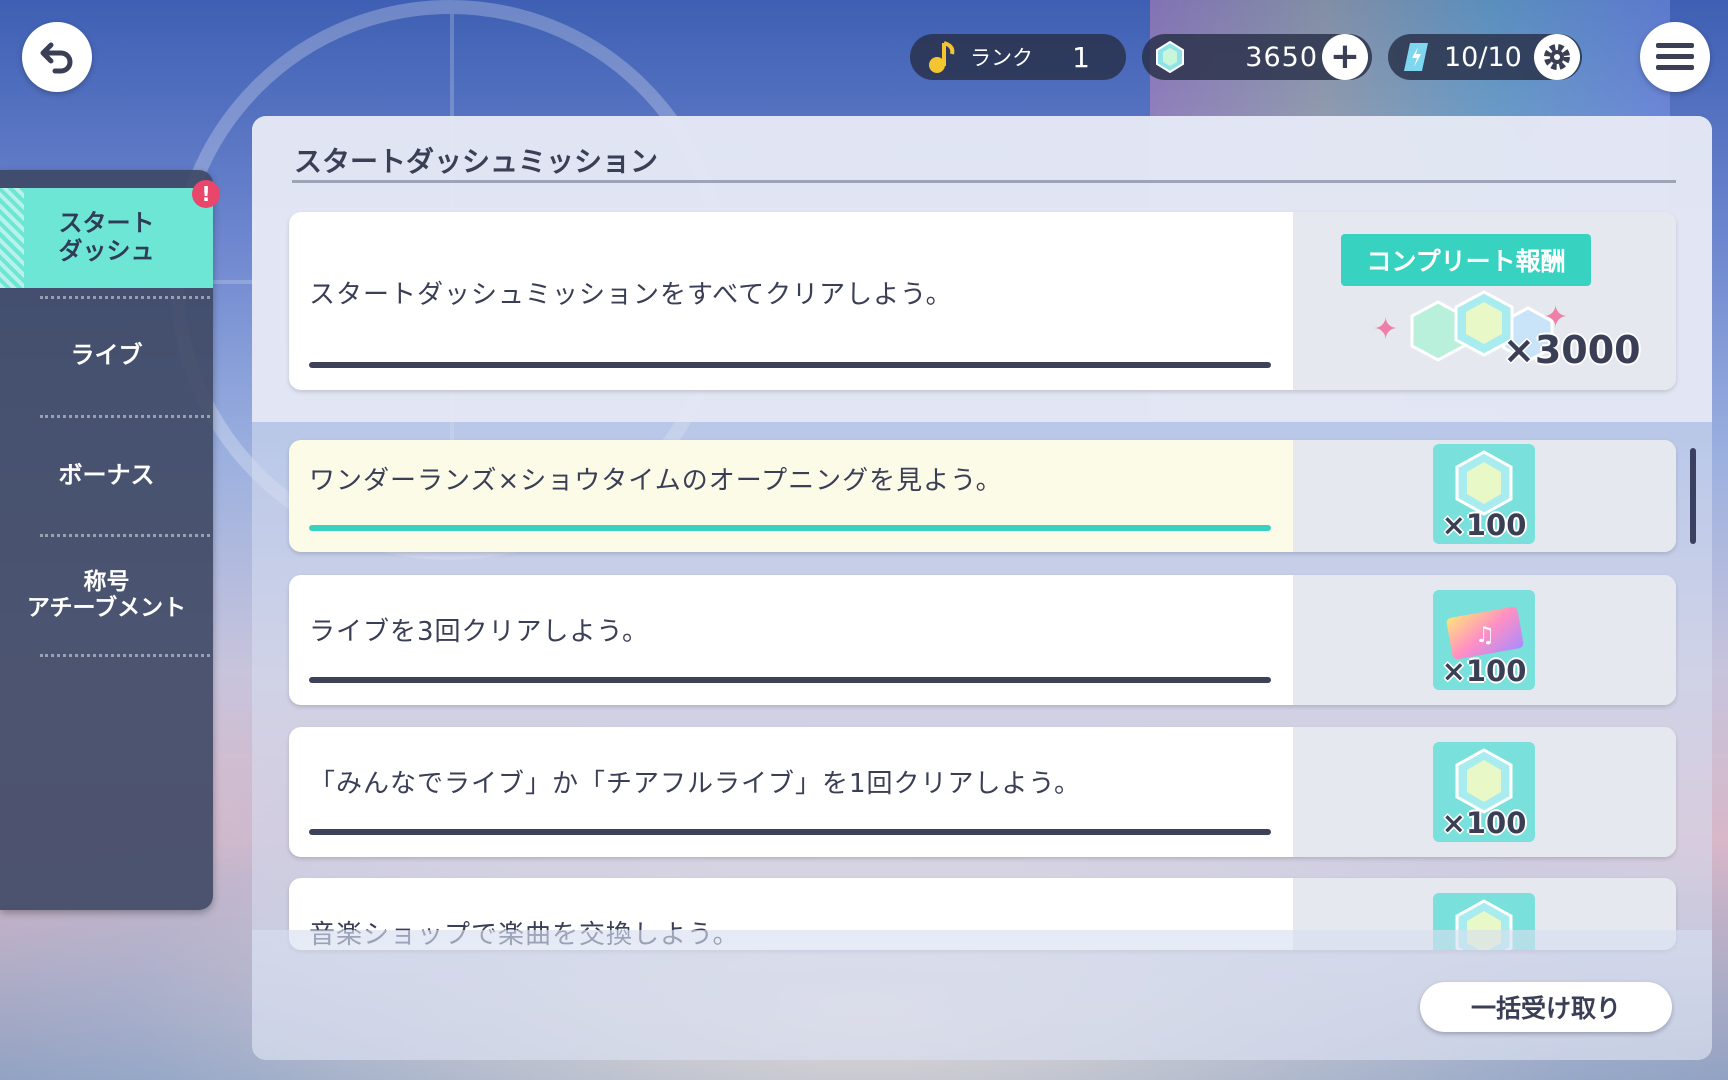  What do you see at coordinates (942, 57) in the screenshot?
I see `music-note-icon` at bounding box center [942, 57].